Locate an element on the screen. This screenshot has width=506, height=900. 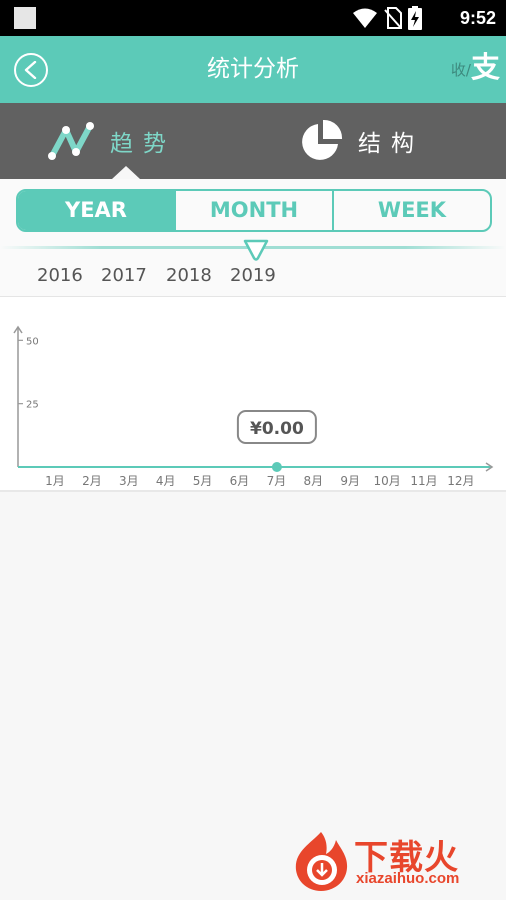
status-bar: 9:52 is located at coordinates (253, 18).